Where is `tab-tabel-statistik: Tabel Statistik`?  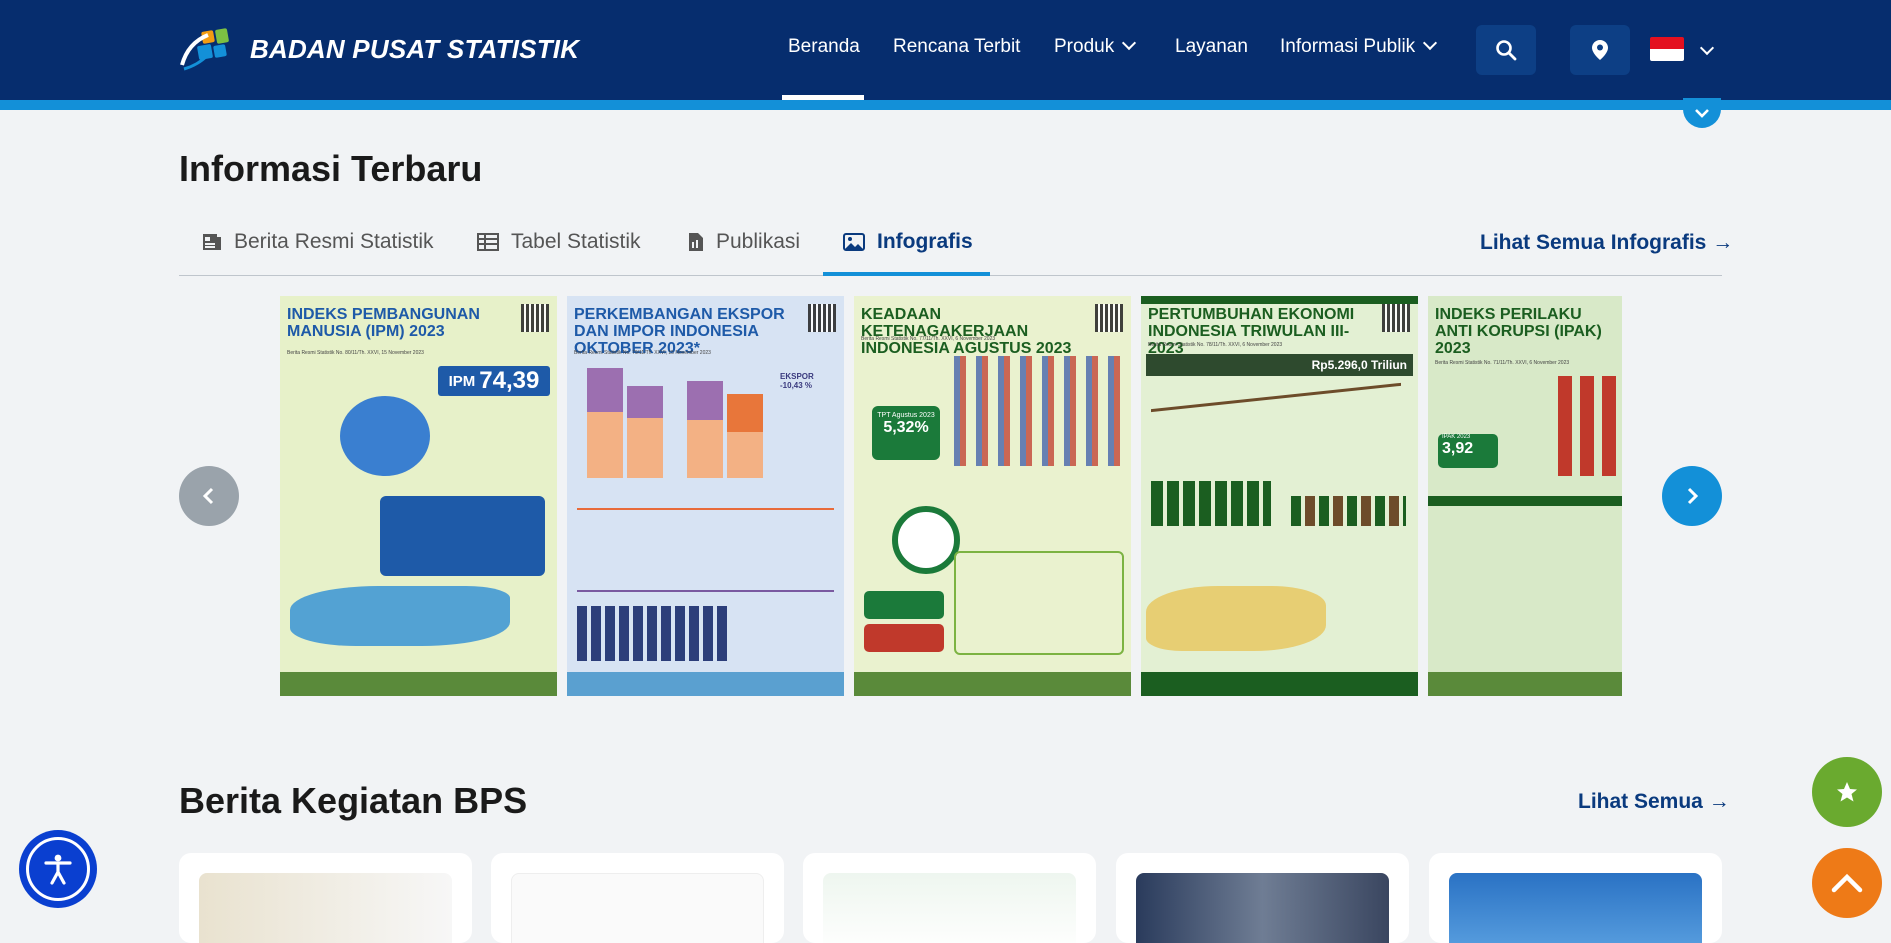
tab-tabel-statistik: Tabel Statistik is located at coordinates (559, 242).